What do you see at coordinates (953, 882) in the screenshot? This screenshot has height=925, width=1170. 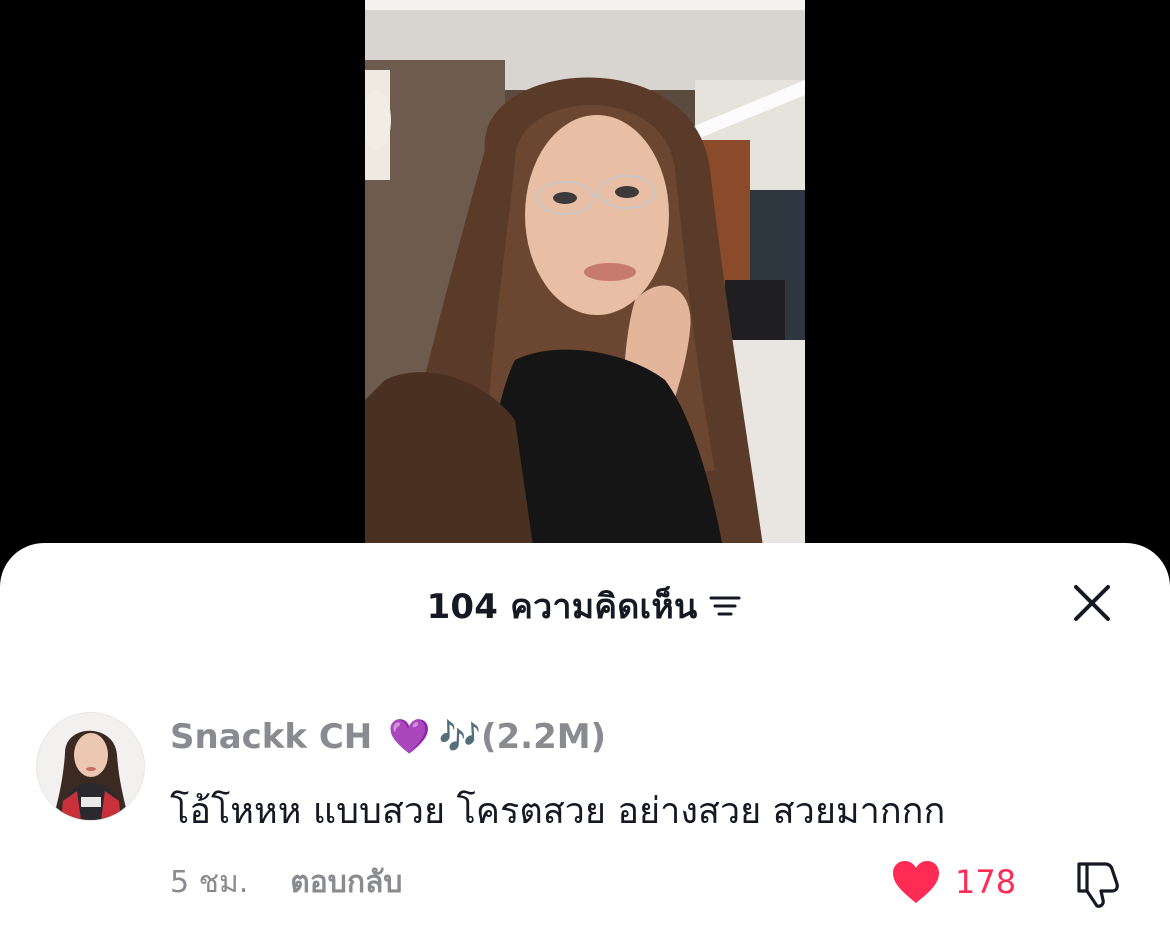 I see `like-button: 178` at bounding box center [953, 882].